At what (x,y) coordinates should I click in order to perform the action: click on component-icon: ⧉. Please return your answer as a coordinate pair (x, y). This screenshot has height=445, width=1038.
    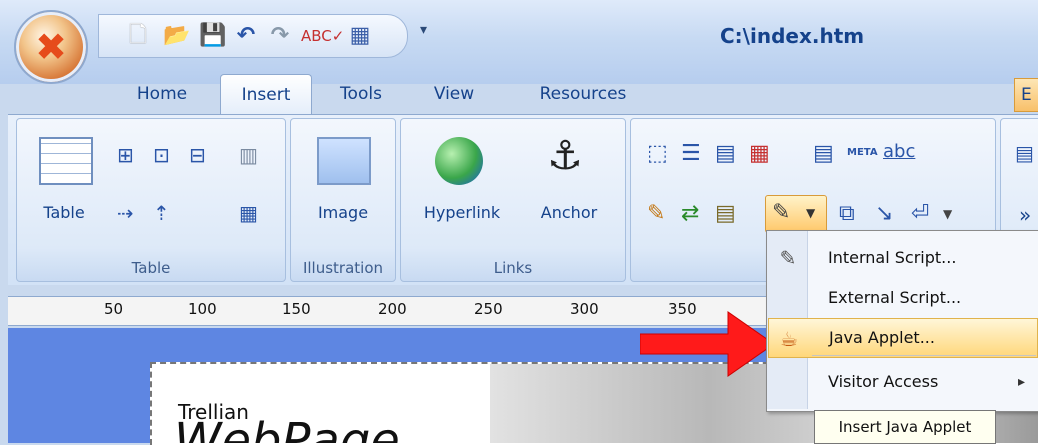
    Looking at the image, I should click on (847, 213).